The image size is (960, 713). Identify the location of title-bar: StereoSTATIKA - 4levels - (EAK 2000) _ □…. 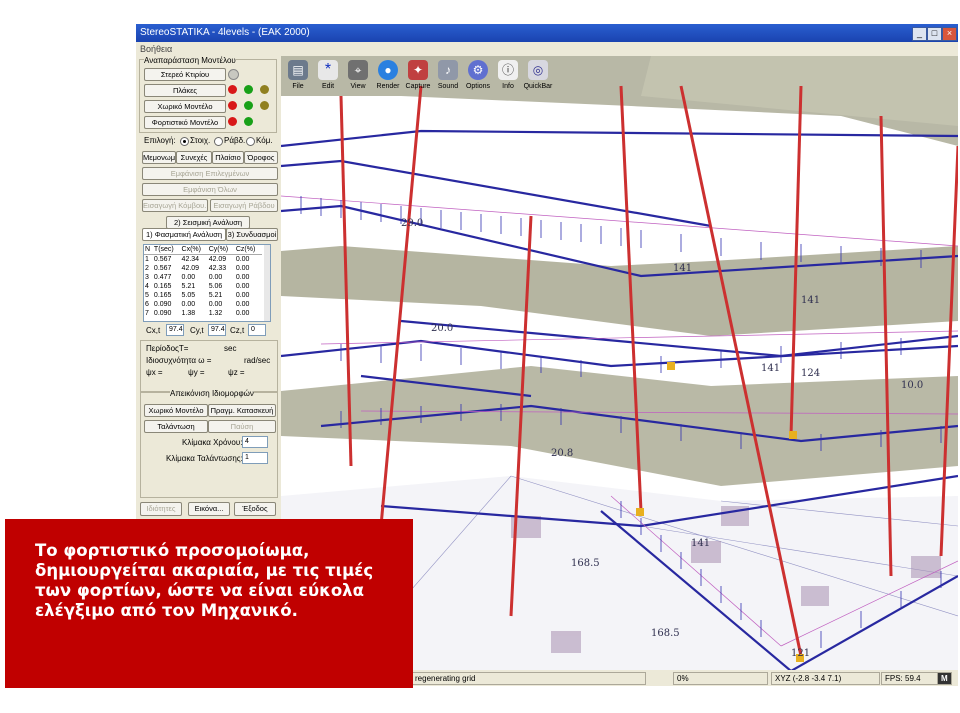
(547, 33).